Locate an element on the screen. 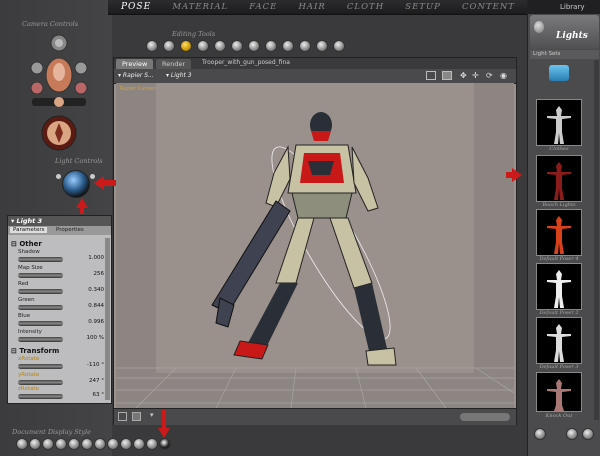 The image size is (600, 456). arrow-library-icon is located at coordinates (514, 175).